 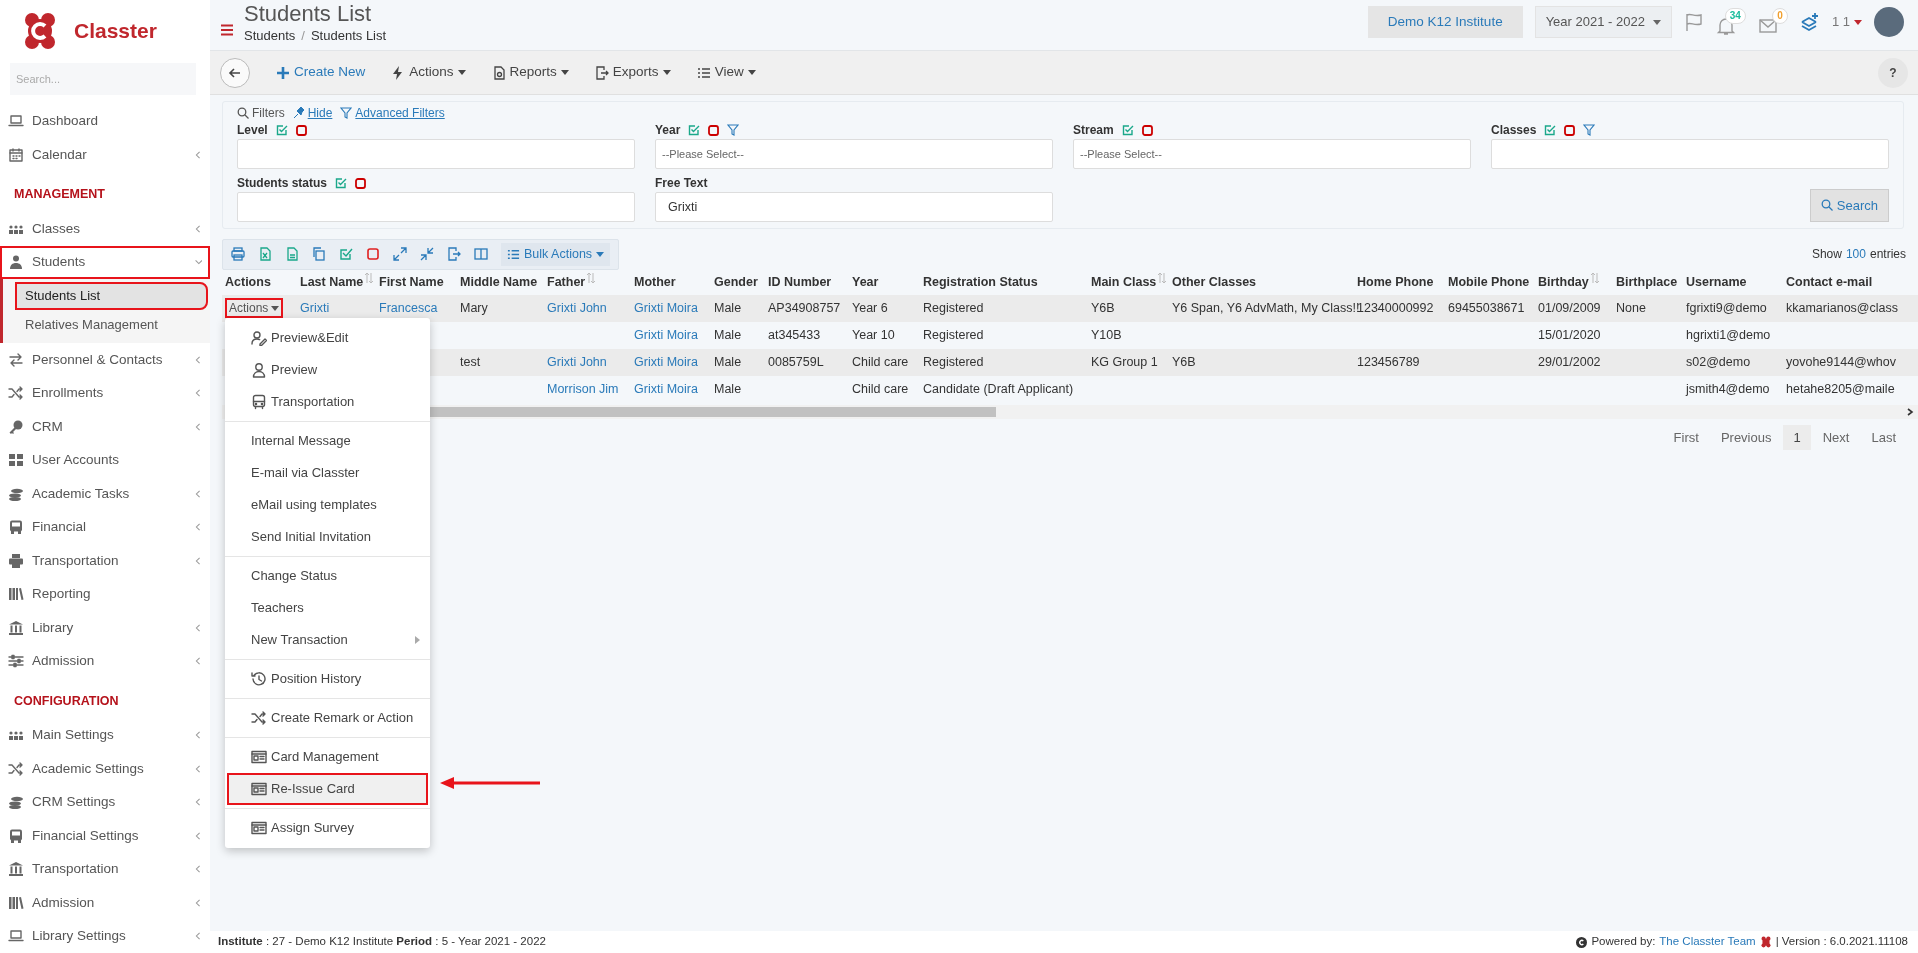 I want to click on sidebar-subitem: Students List, so click(x=111, y=296).